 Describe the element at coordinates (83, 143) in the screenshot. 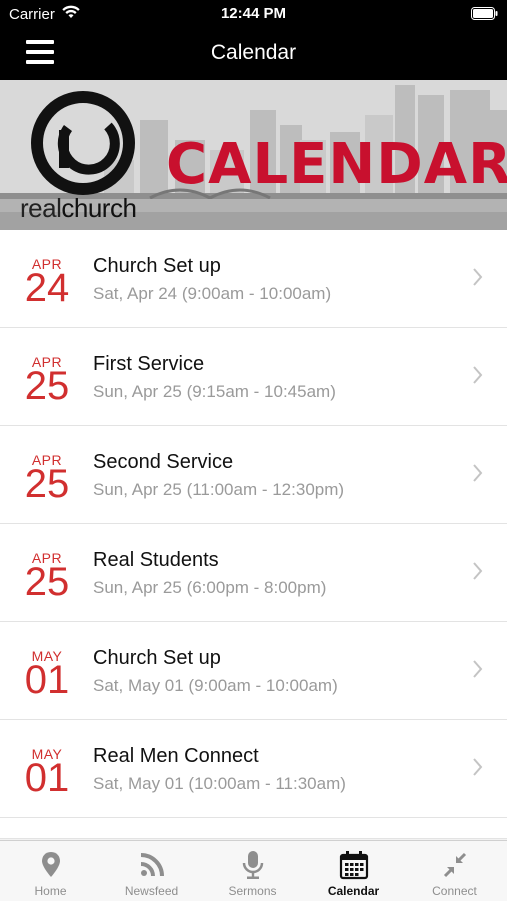

I see `realchurch-logo-icon` at that location.